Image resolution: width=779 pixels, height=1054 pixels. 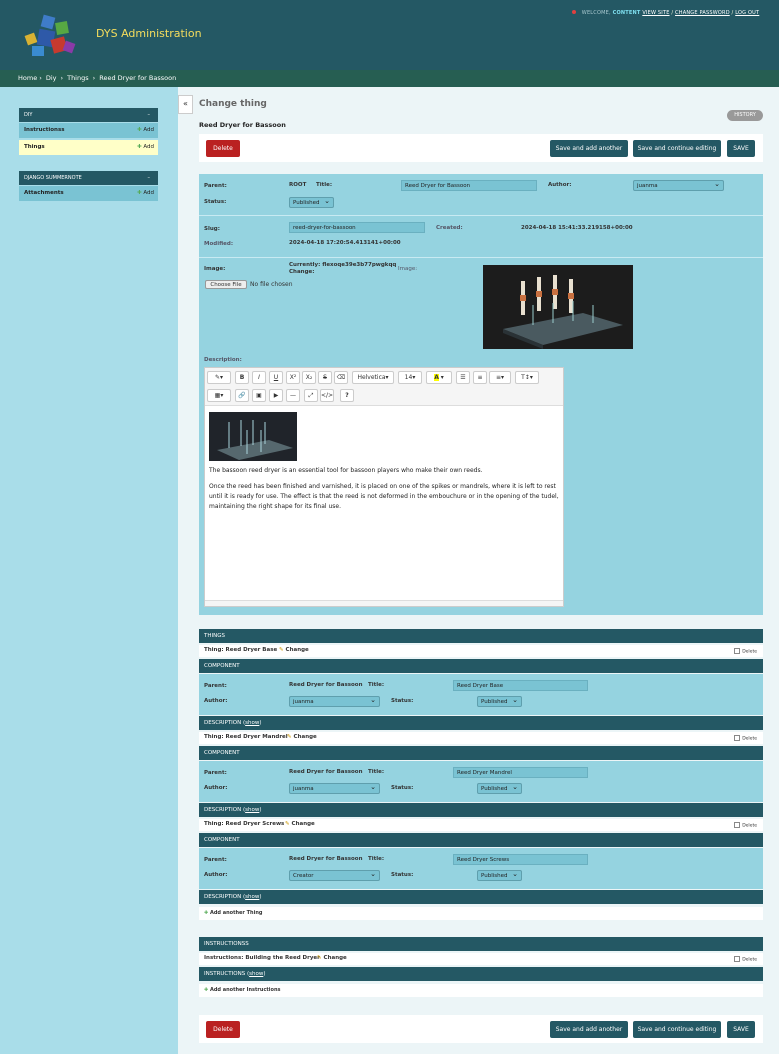 What do you see at coordinates (334, 875) in the screenshot?
I see `inline-author-select: Creator` at bounding box center [334, 875].